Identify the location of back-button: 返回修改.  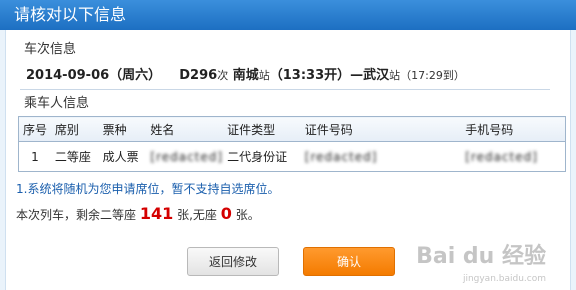
(233, 261).